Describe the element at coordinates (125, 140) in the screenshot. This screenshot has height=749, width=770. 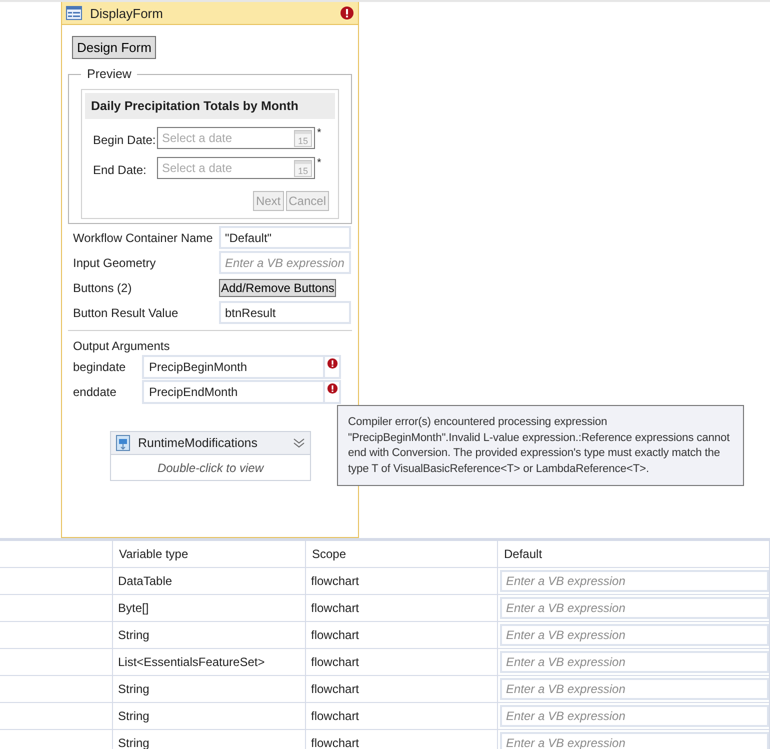
I see `field-label: Begin Date:` at that location.